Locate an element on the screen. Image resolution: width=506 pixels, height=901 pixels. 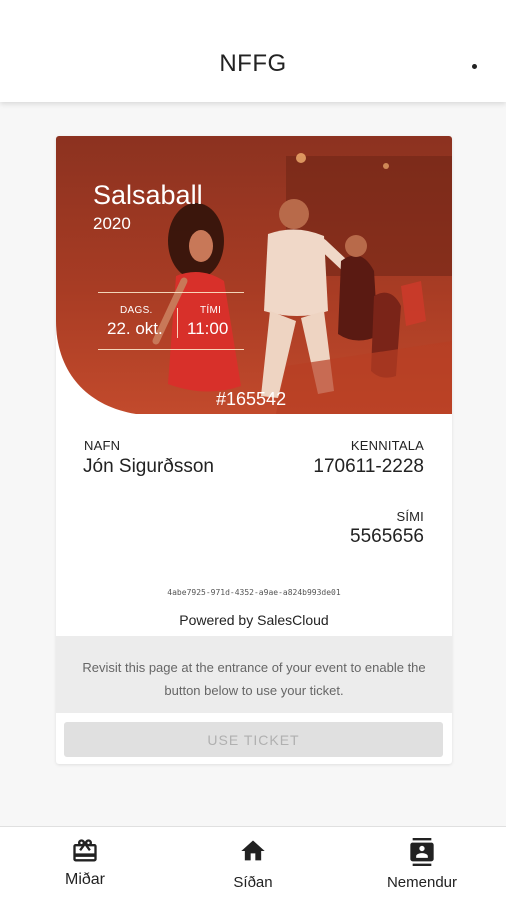
ticket-number: #165542 is located at coordinates (251, 399).